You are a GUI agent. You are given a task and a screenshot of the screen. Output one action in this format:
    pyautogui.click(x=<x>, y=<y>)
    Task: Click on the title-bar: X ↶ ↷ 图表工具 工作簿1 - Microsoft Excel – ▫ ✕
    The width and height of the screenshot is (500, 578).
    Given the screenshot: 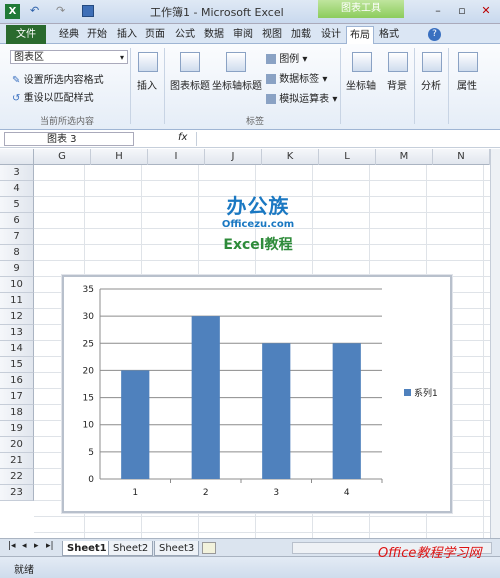 What is the action you would take?
    pyautogui.click(x=250, y=12)
    